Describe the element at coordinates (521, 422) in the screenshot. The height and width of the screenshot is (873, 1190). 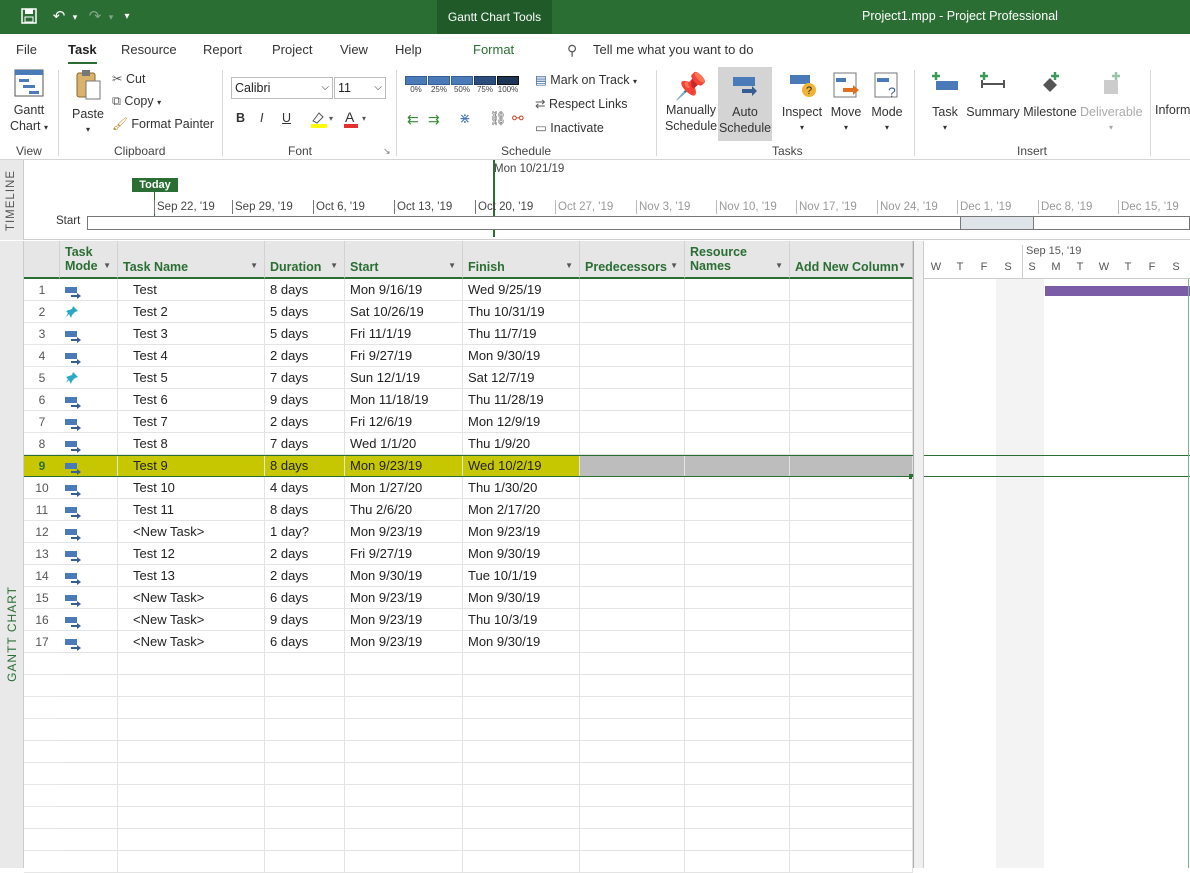
I see `finish-cell: Mon 12/9/19` at that location.